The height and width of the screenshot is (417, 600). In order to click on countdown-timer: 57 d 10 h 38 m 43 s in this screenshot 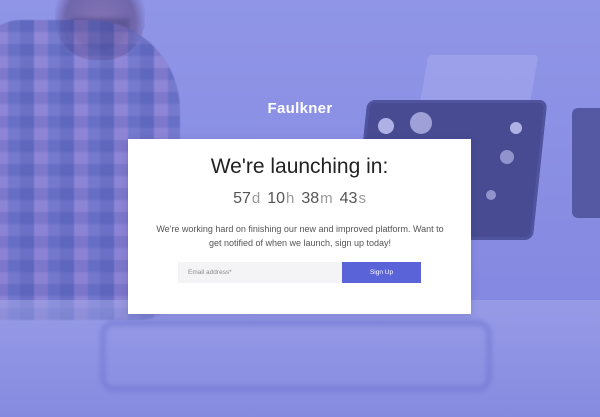, I will do `click(299, 199)`.